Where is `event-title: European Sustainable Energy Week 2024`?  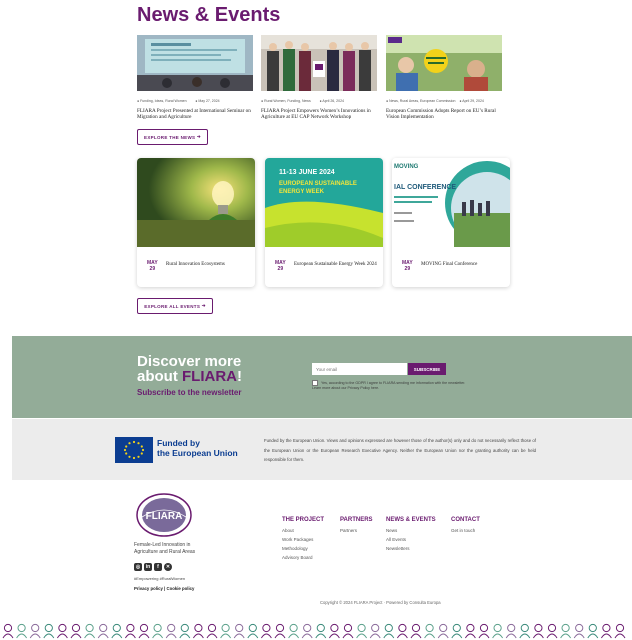
event-title: European Sustainable Energy Week 2024 is located at coordinates (335, 264).